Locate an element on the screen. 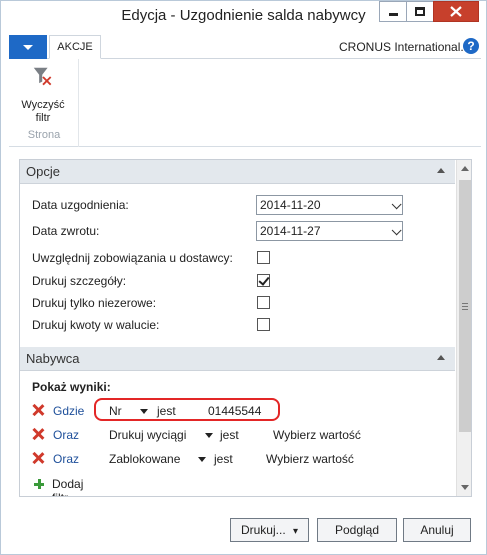 Image resolution: width=487 pixels, height=555 pixels. clear-filter-label-line1: Wyczyść is located at coordinates (43, 105).